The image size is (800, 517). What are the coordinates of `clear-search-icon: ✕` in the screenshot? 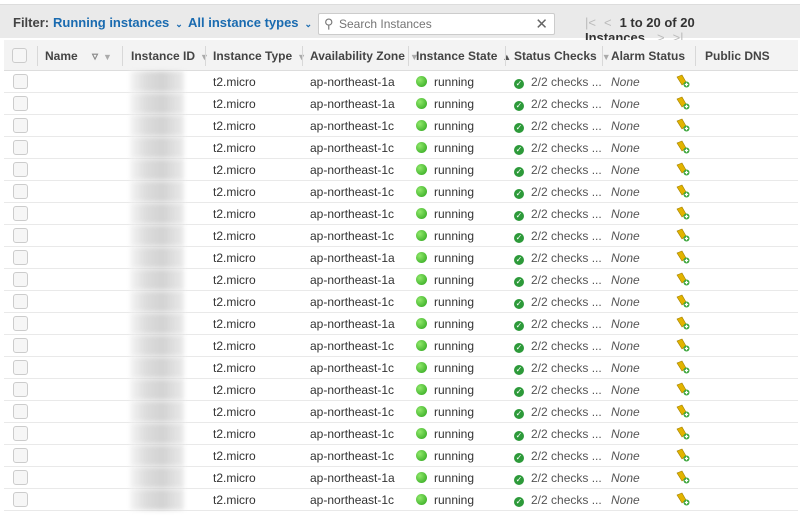 It's located at (541, 24).